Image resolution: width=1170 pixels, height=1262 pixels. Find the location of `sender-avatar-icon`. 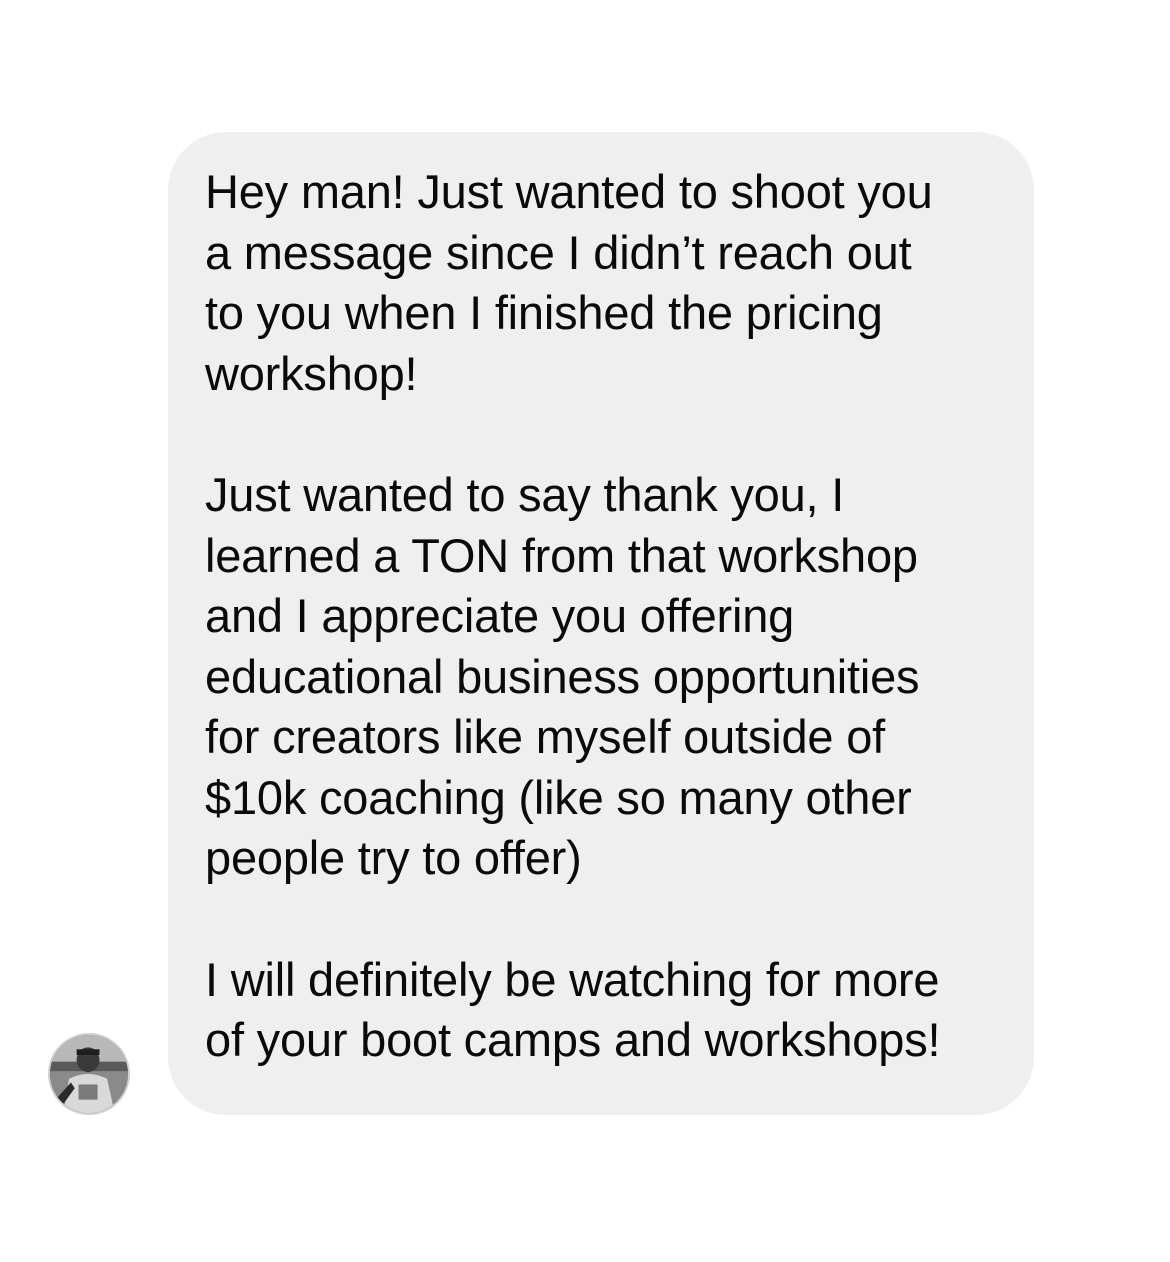

sender-avatar-icon is located at coordinates (89, 1074).